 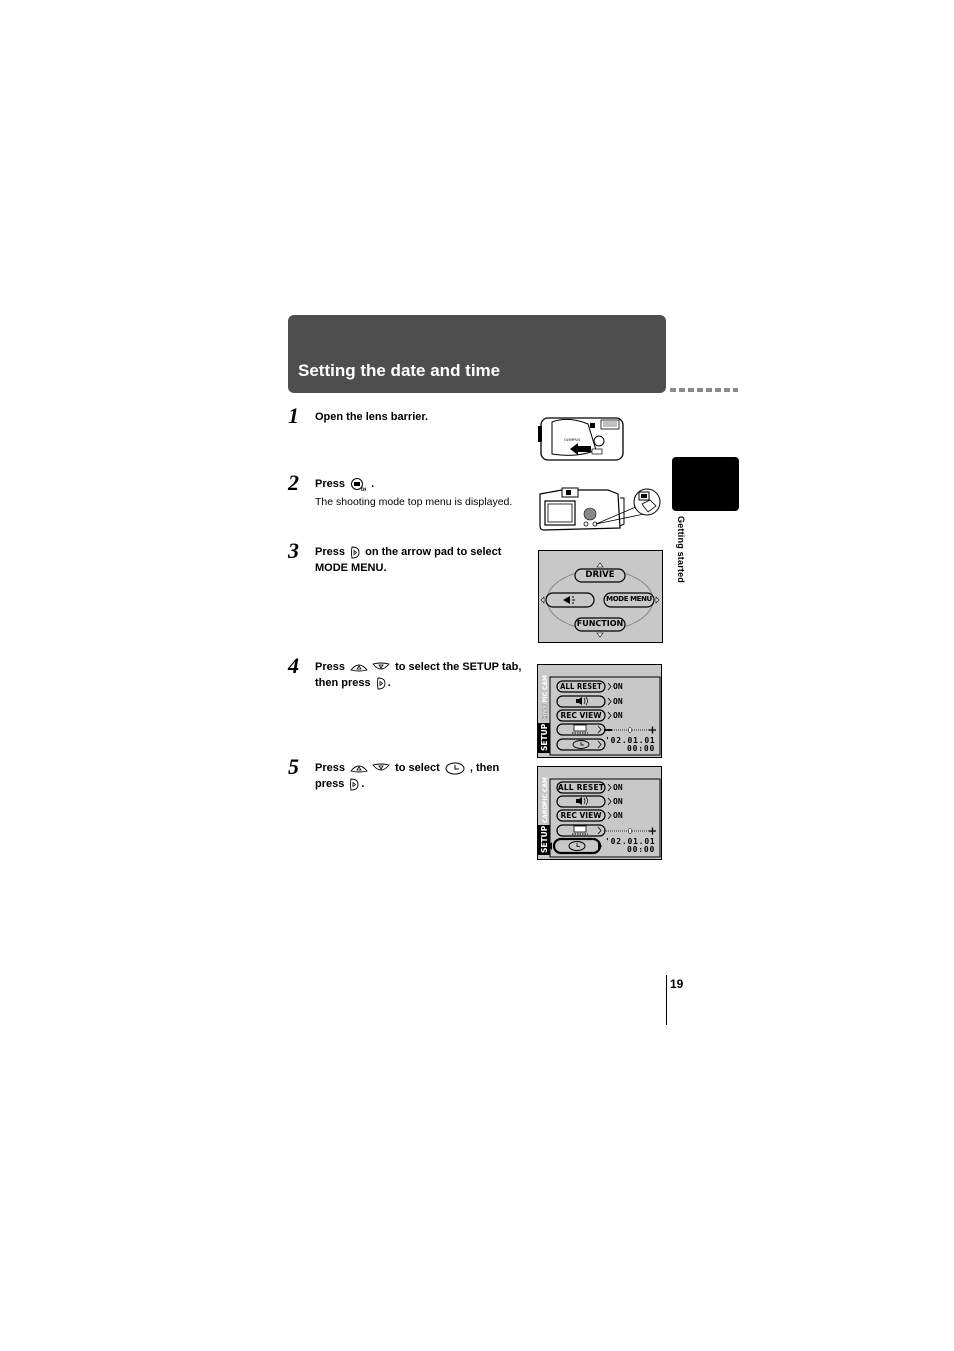 What do you see at coordinates (600, 509) in the screenshot?
I see `camera-back-illustration` at bounding box center [600, 509].